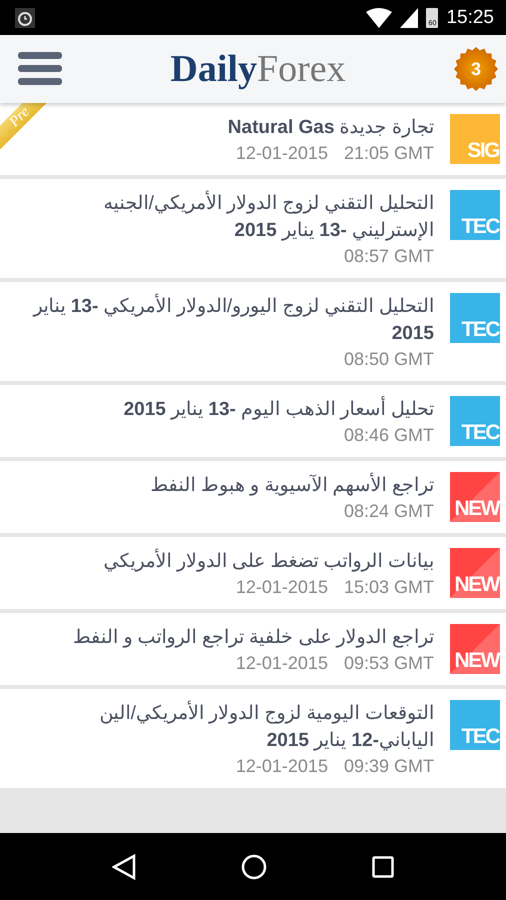 This screenshot has width=506, height=900. What do you see at coordinates (383, 867) in the screenshot?
I see `recents-icon` at bounding box center [383, 867].